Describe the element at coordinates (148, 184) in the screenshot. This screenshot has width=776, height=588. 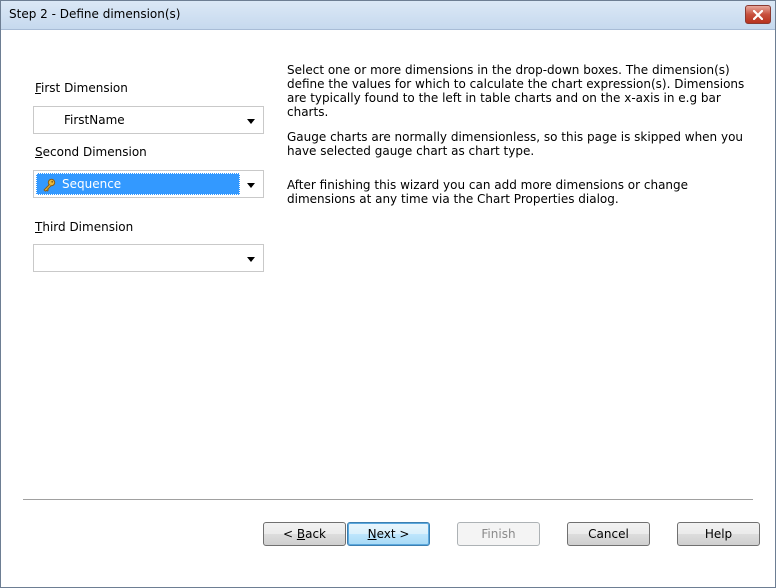
I see `second-dimension-dropdown: Sequence` at that location.